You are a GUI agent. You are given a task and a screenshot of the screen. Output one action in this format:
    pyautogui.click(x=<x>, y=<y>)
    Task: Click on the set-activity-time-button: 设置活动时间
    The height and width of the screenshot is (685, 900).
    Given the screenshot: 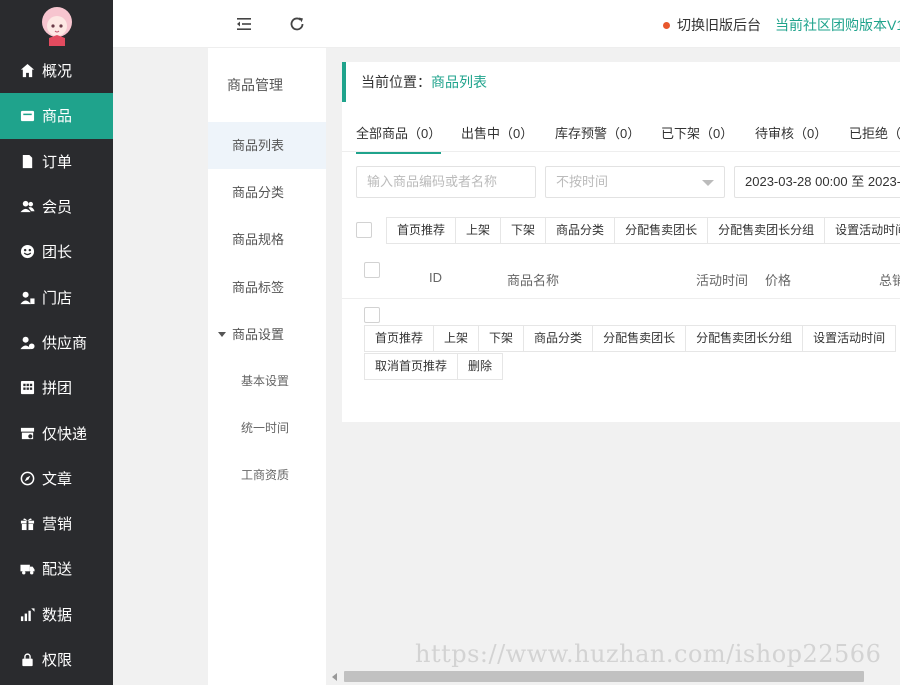 What is the action you would take?
    pyautogui.click(x=862, y=230)
    